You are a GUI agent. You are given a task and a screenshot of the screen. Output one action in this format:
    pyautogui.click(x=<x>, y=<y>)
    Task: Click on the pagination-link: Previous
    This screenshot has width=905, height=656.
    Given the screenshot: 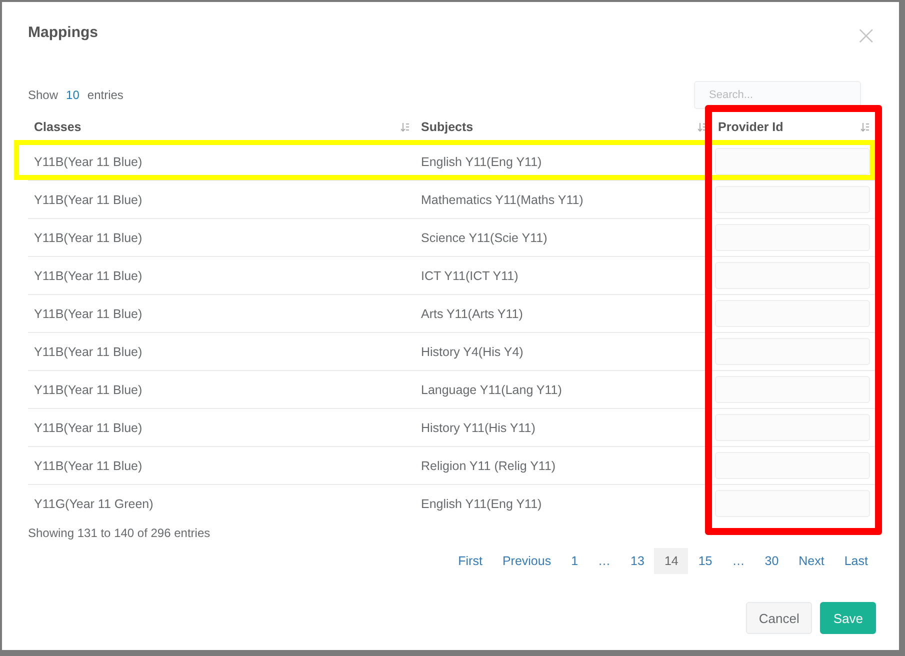 What is the action you would take?
    pyautogui.click(x=527, y=561)
    